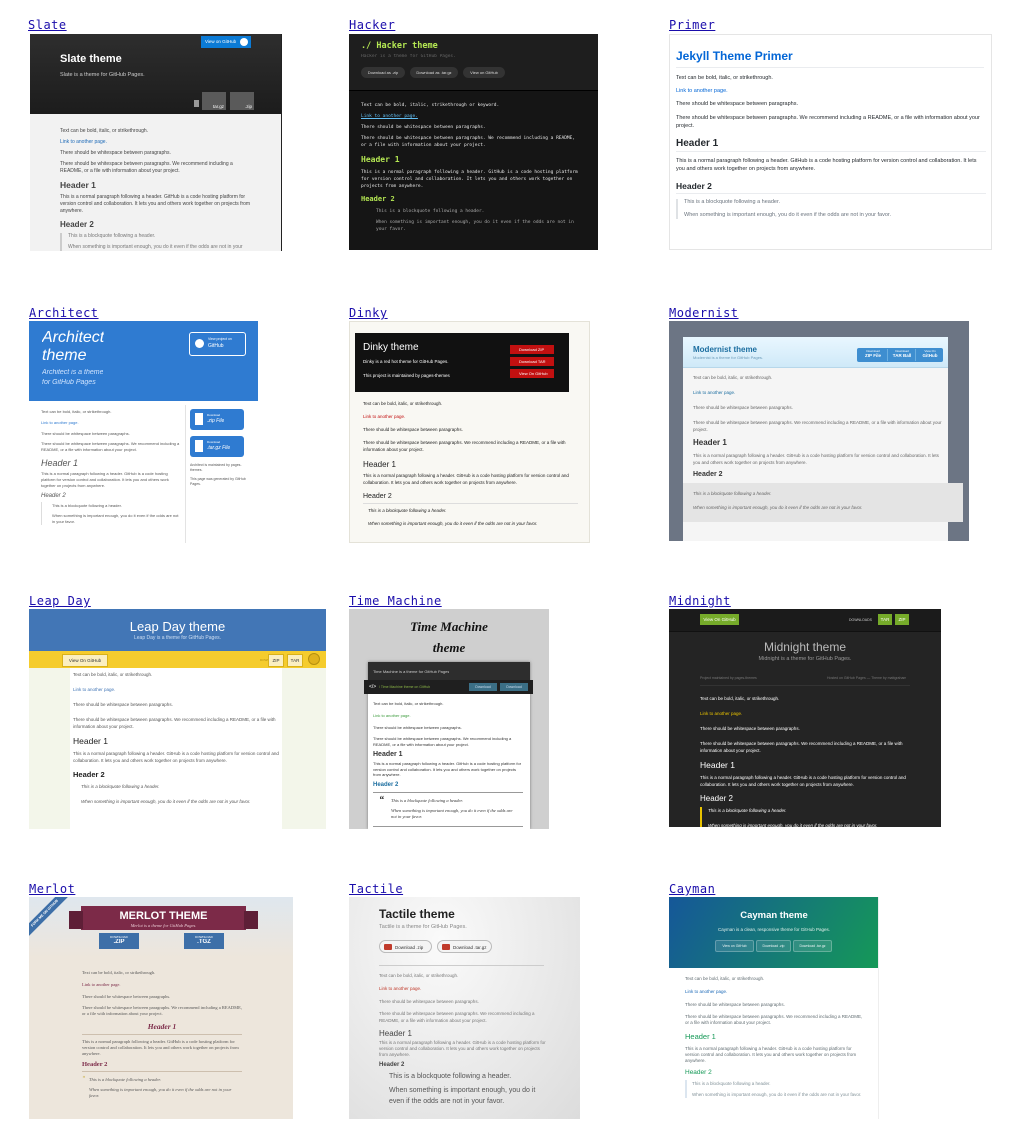 The image size is (1025, 1138). I want to click on theme-link-modernist: Modernist, so click(704, 313).